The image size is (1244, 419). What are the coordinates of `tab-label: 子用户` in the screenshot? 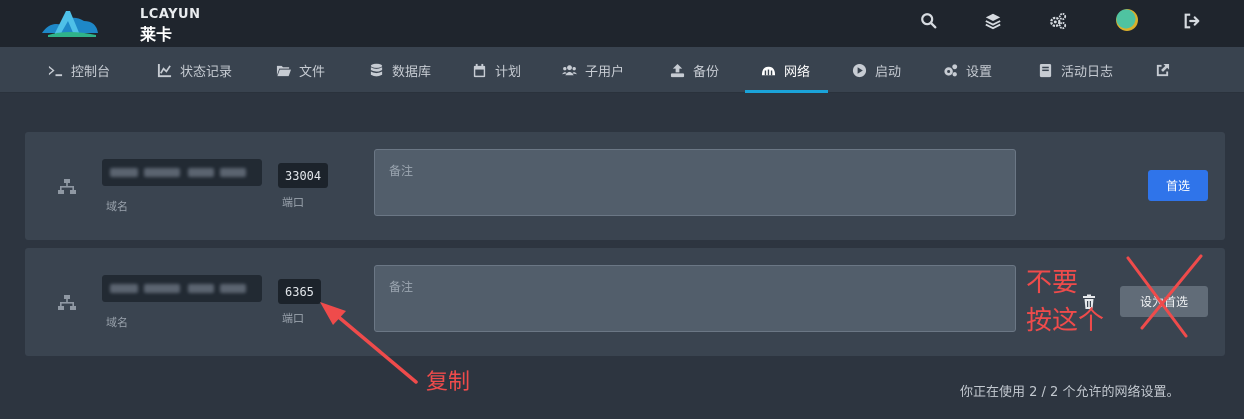 It's located at (605, 72).